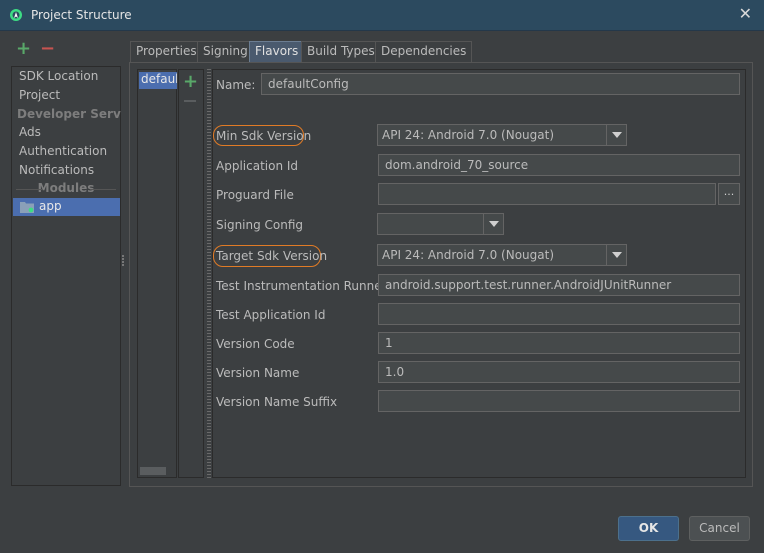 This screenshot has width=764, height=553. What do you see at coordinates (225, 51) in the screenshot?
I see `tab-signing: Signing` at bounding box center [225, 51].